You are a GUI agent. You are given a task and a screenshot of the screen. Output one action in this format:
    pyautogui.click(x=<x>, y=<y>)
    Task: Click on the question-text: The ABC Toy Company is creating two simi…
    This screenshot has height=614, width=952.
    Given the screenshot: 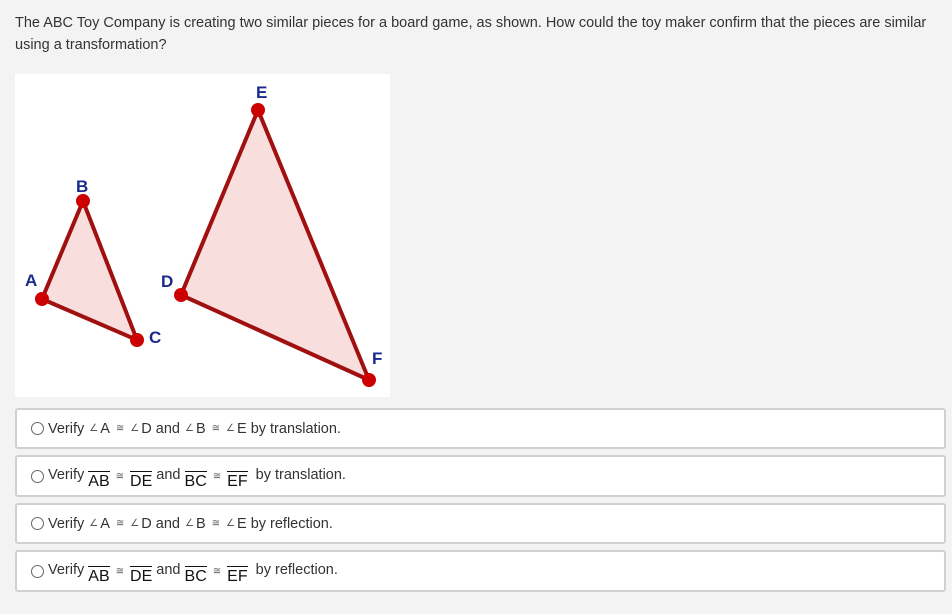 What is the action you would take?
    pyautogui.click(x=471, y=34)
    